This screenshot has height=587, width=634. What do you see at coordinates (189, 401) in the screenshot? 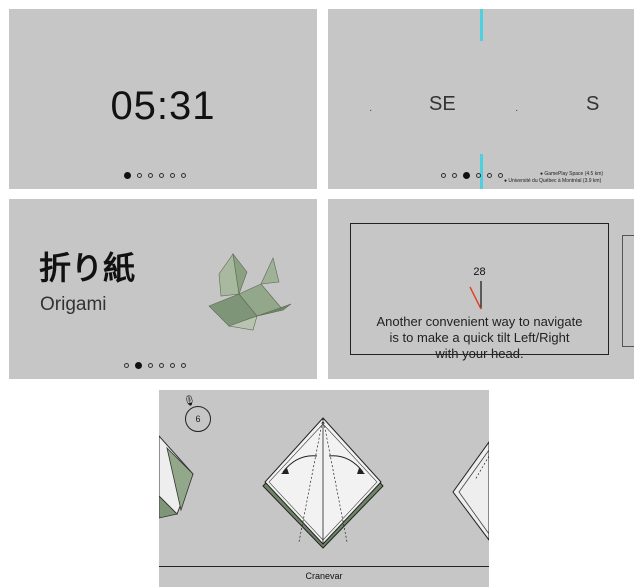
I see `microphone-icon: 🎙` at bounding box center [189, 401].